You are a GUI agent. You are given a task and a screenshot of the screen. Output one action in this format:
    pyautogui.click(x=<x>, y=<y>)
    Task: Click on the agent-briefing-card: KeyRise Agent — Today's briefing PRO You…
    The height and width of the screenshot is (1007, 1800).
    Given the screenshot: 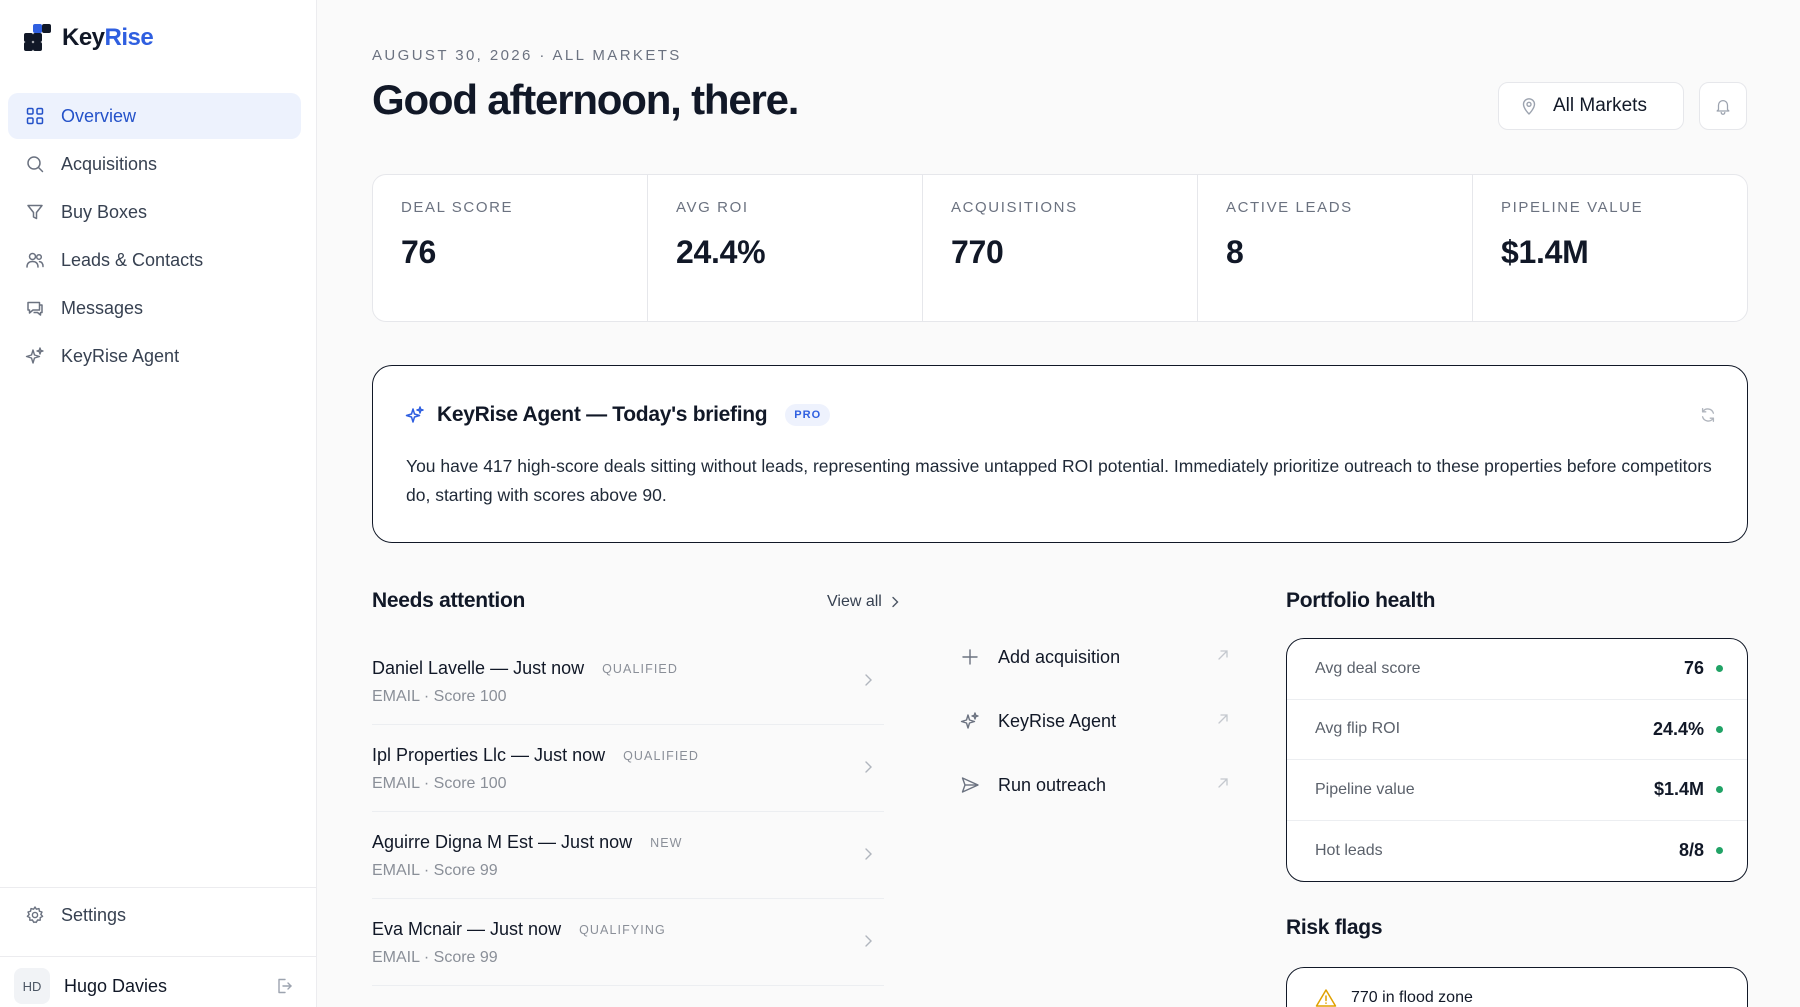 What is the action you would take?
    pyautogui.click(x=1060, y=454)
    